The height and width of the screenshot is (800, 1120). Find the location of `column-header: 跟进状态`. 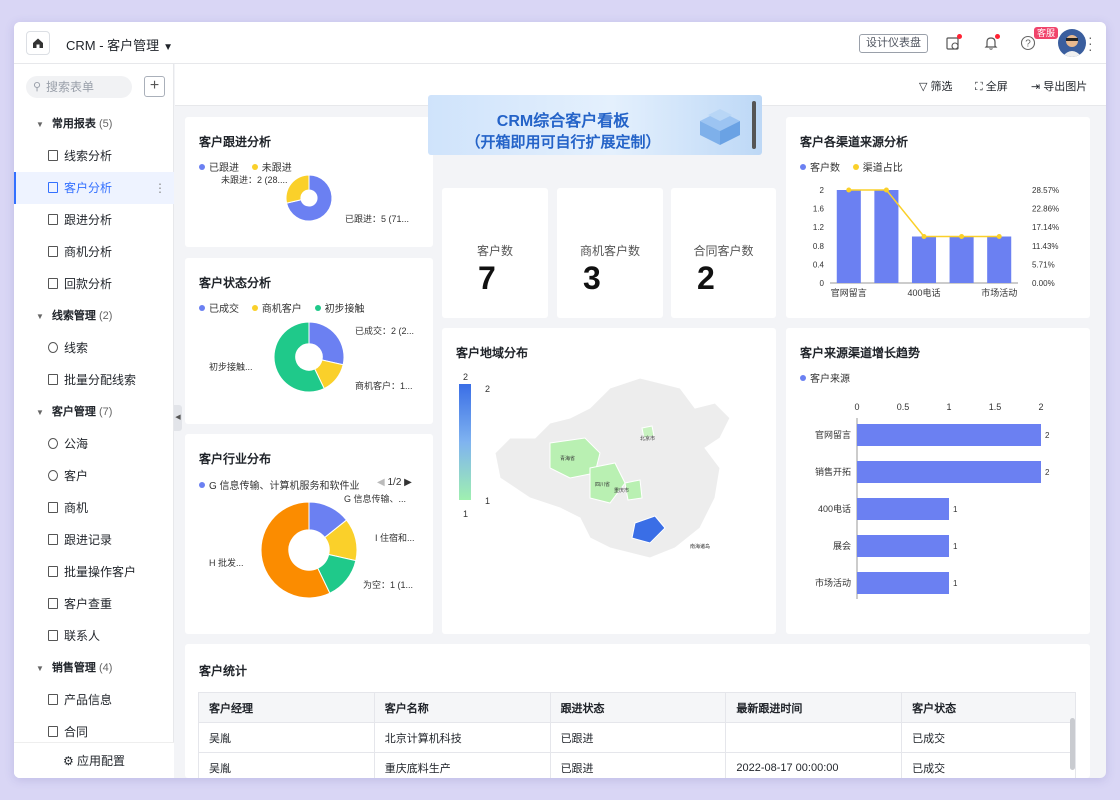

column-header: 跟进状态 is located at coordinates (638, 707).